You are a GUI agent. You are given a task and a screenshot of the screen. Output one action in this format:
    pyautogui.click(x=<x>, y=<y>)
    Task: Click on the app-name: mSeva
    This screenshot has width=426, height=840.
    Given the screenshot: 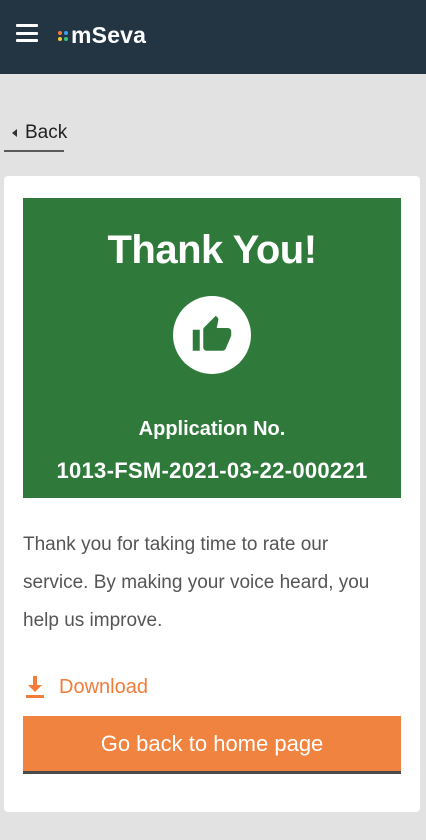 What is the action you would take?
    pyautogui.click(x=109, y=35)
    